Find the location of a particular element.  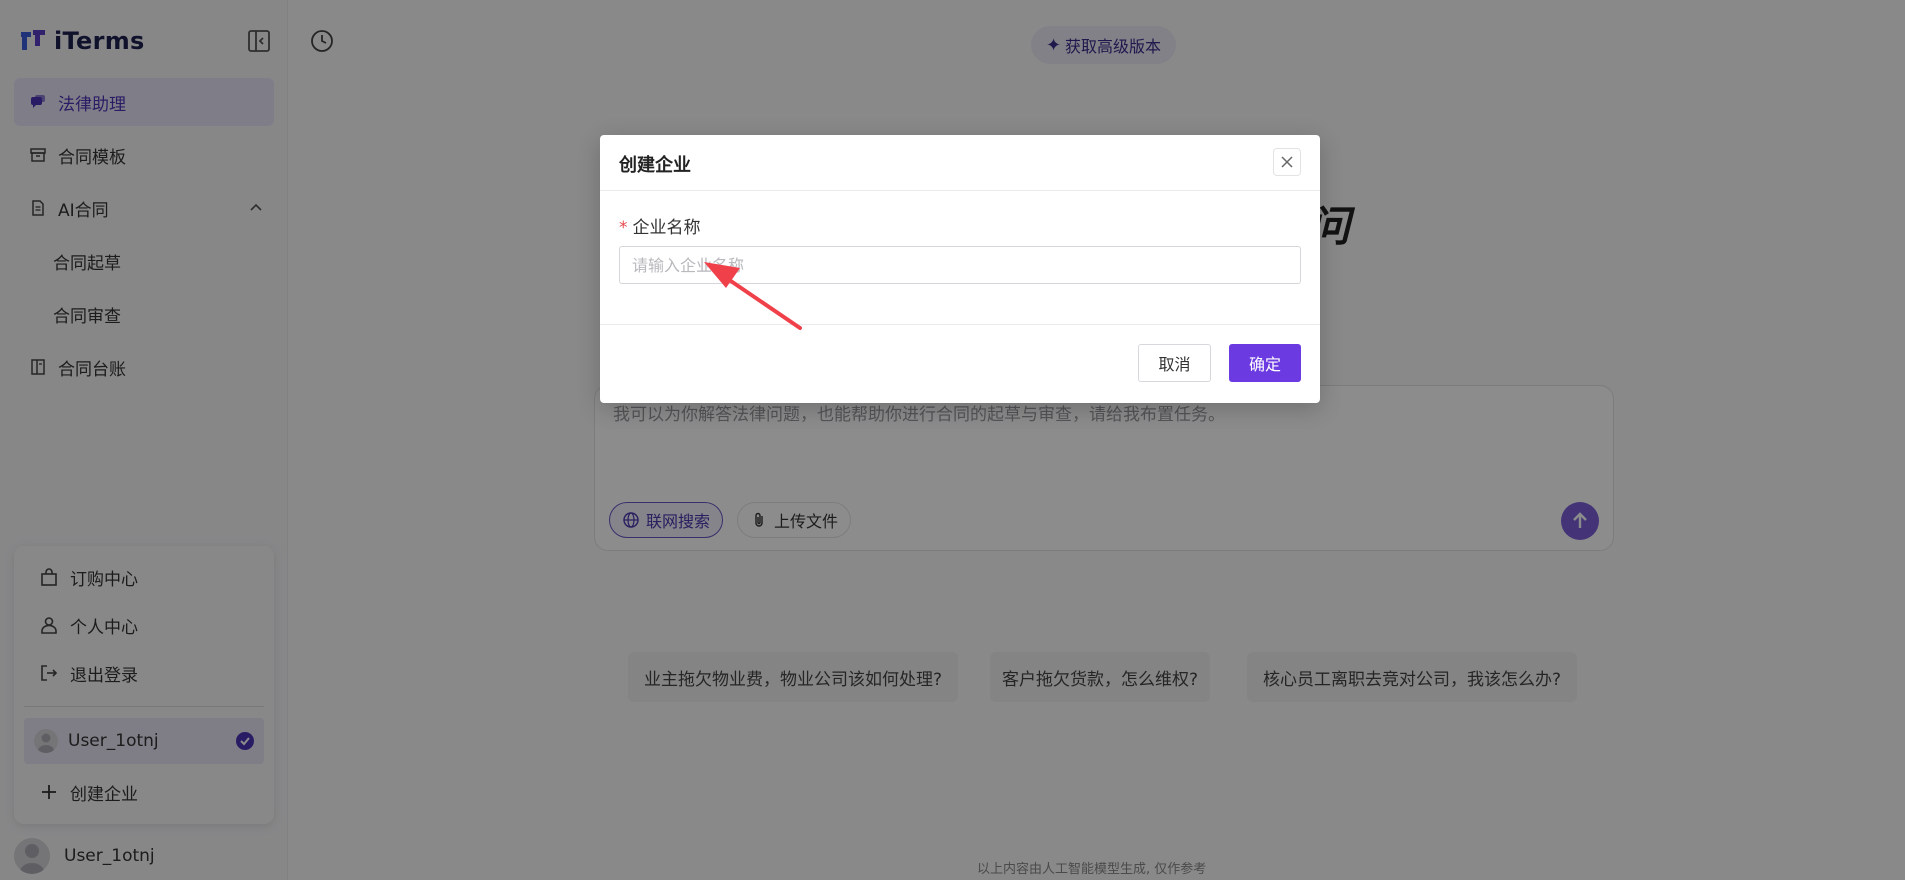

close-icon is located at coordinates (1287, 162).